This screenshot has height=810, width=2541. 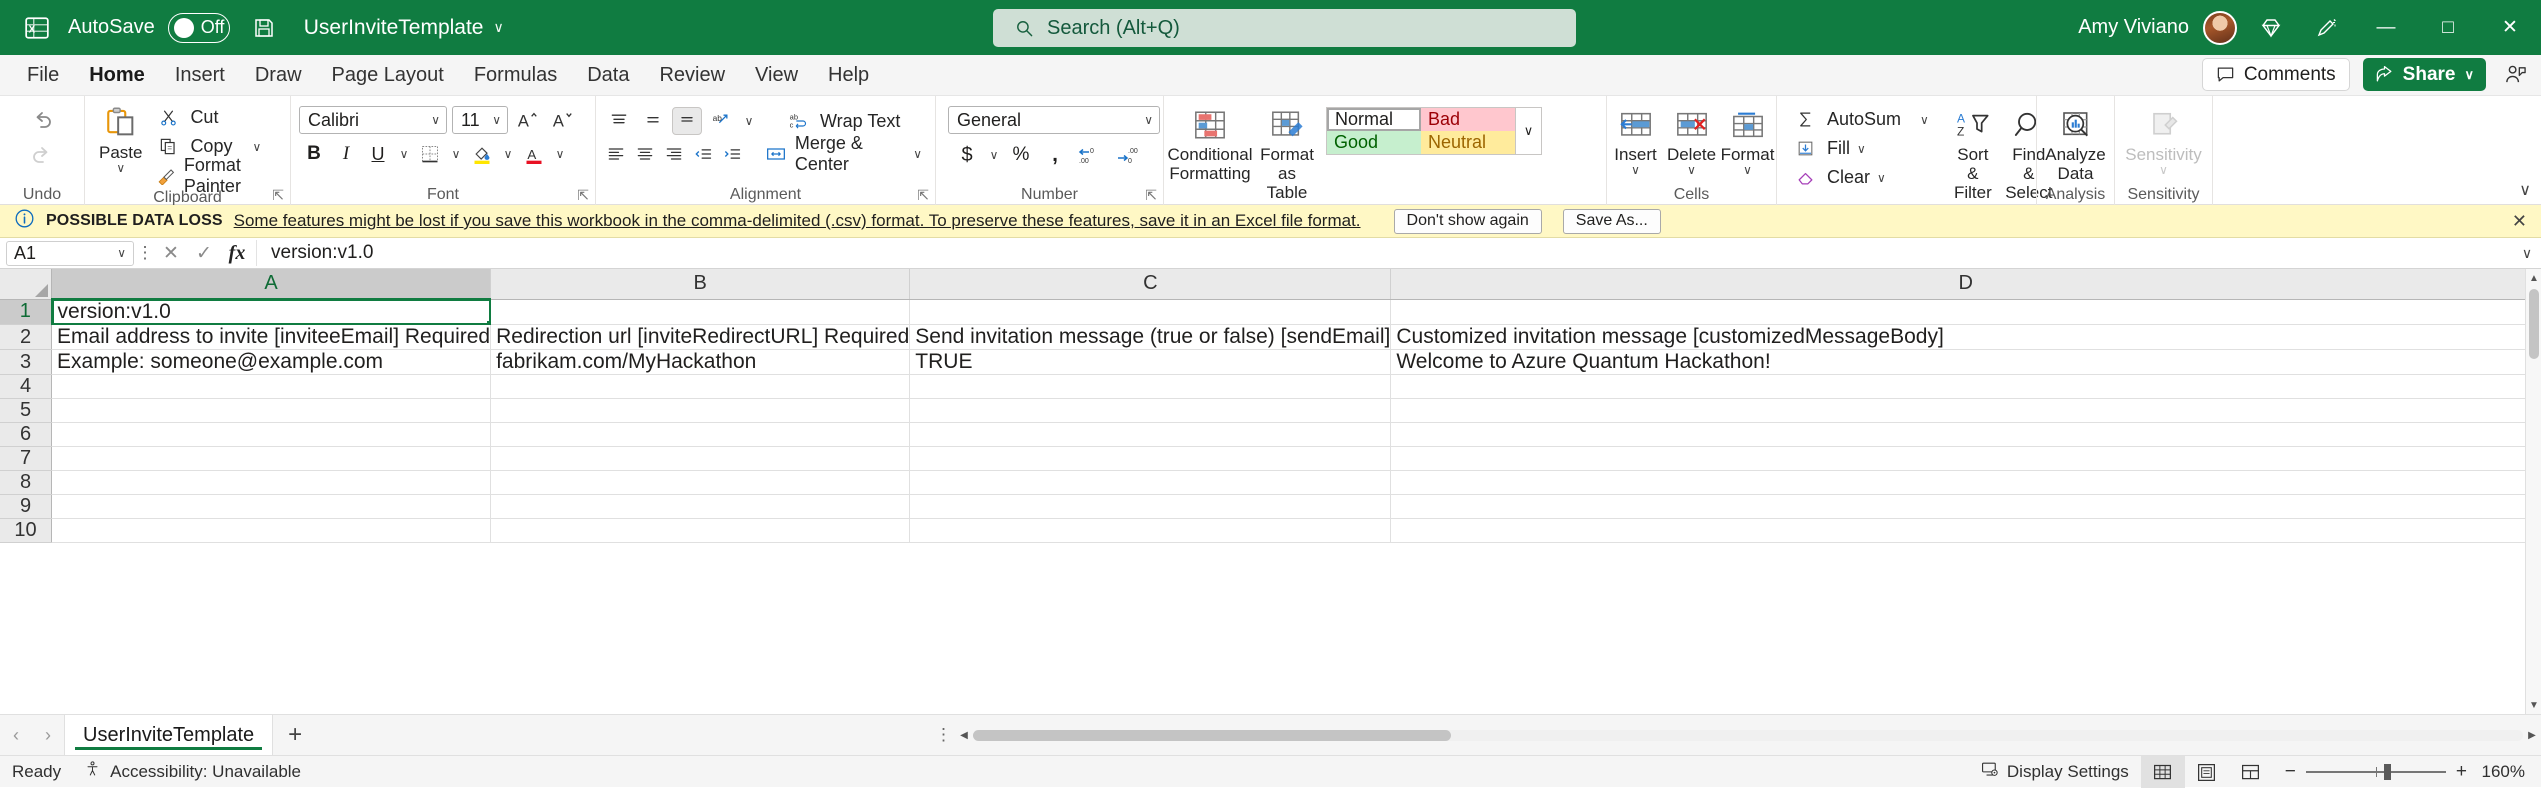 I want to click on tab-formulas: Formulas, so click(x=515, y=75).